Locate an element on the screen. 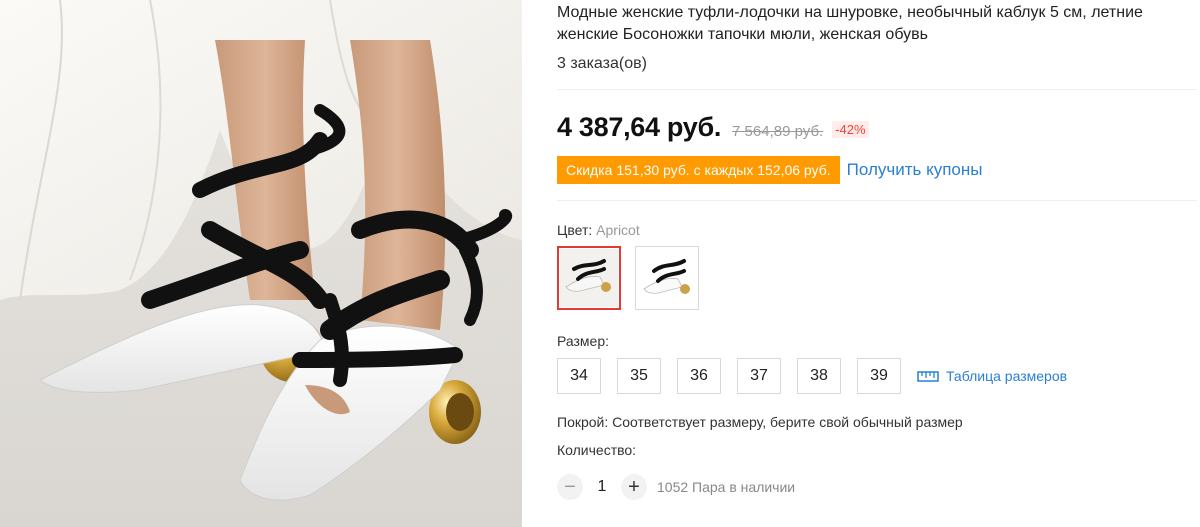  decrease-quantity-button: − is located at coordinates (570, 487).